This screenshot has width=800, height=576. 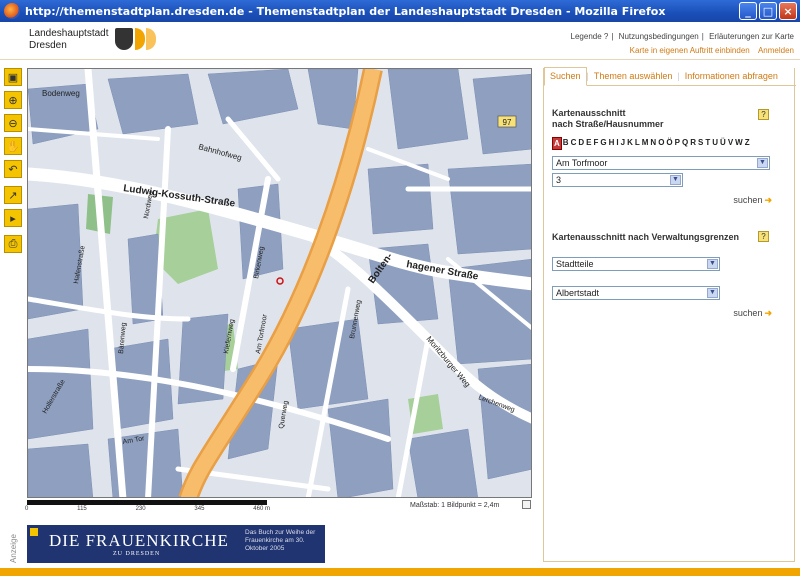 I want to click on login-link: Anmelden, so click(x=776, y=50).